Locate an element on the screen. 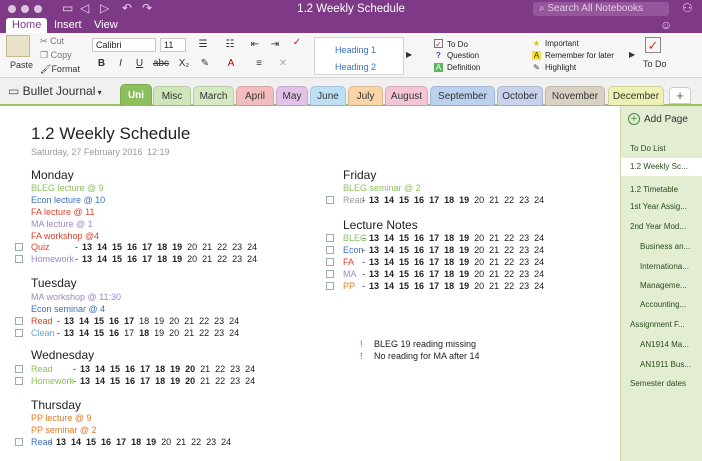  todo-button-label: To Do is located at coordinates (655, 64).